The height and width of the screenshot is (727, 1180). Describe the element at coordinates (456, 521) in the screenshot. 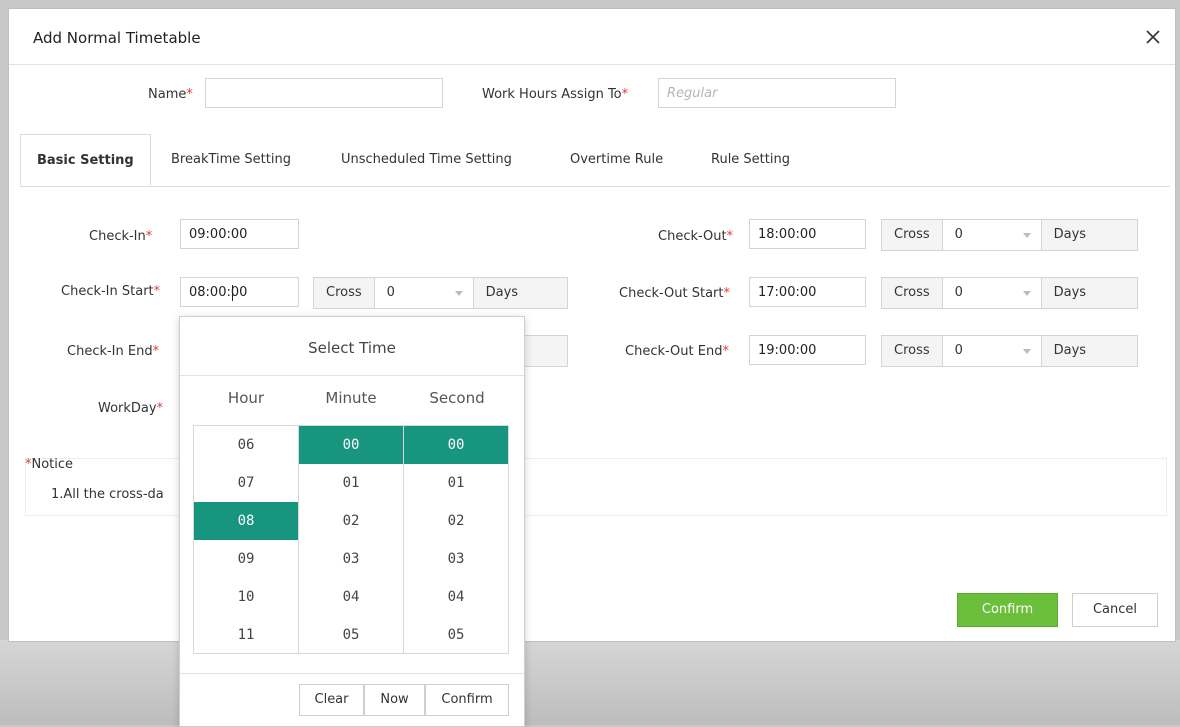

I see `second-option: 02` at that location.